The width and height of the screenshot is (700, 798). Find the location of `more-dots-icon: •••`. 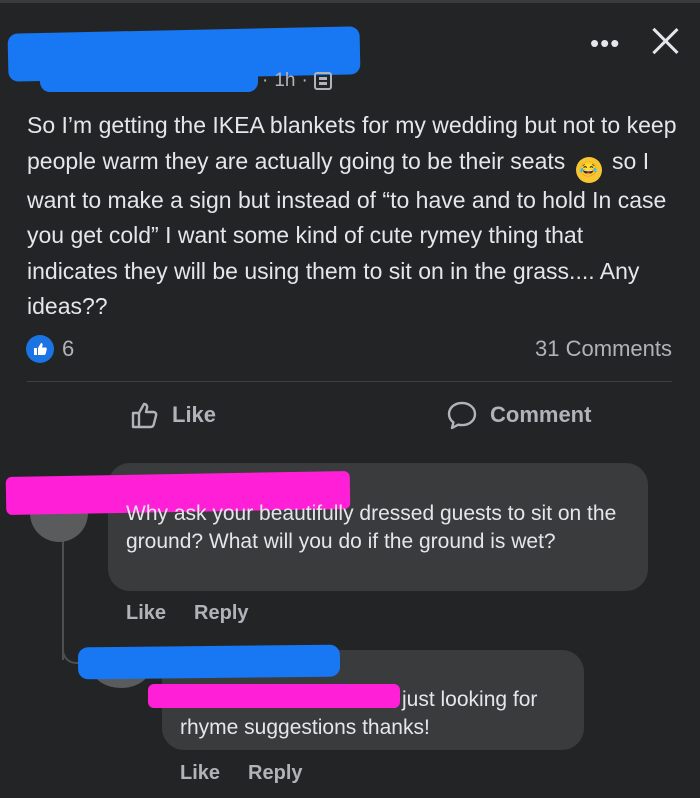

more-dots-icon: ••• is located at coordinates (605, 43).